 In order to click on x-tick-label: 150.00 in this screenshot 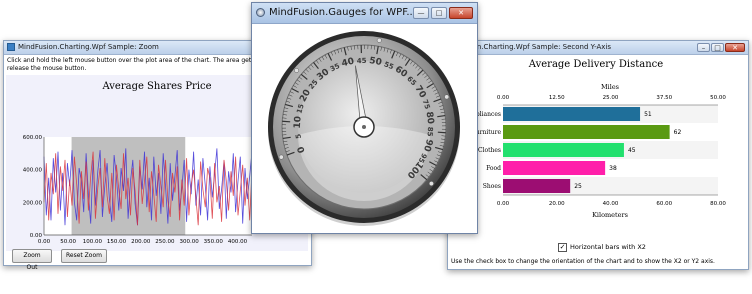, I will do `click(117, 242)`.